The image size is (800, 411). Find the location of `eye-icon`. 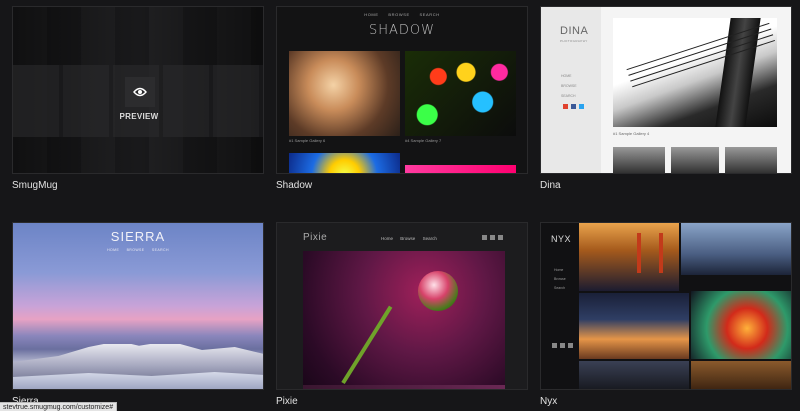

eye-icon is located at coordinates (140, 92).